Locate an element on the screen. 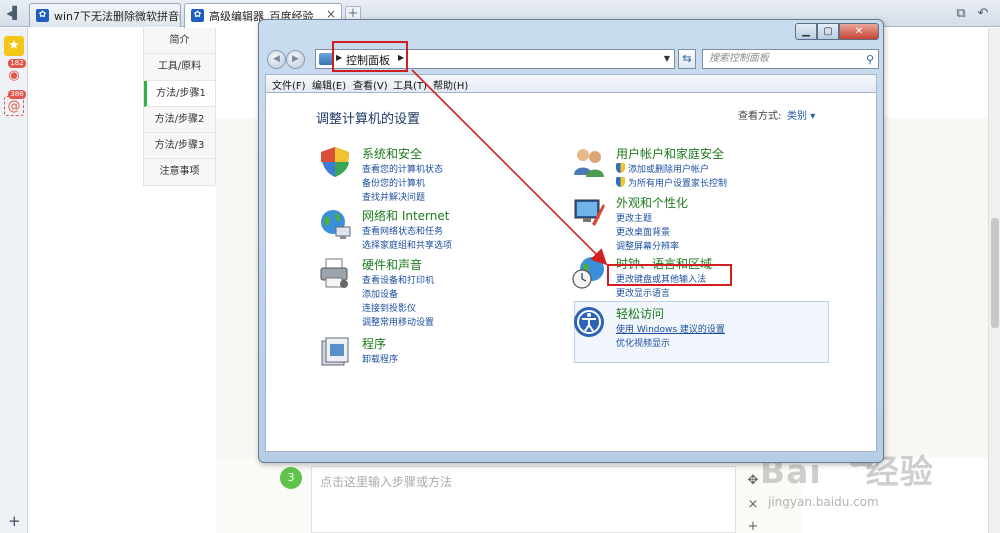 This screenshot has height=533, width=1000. shield-icon is located at coordinates (335, 162).